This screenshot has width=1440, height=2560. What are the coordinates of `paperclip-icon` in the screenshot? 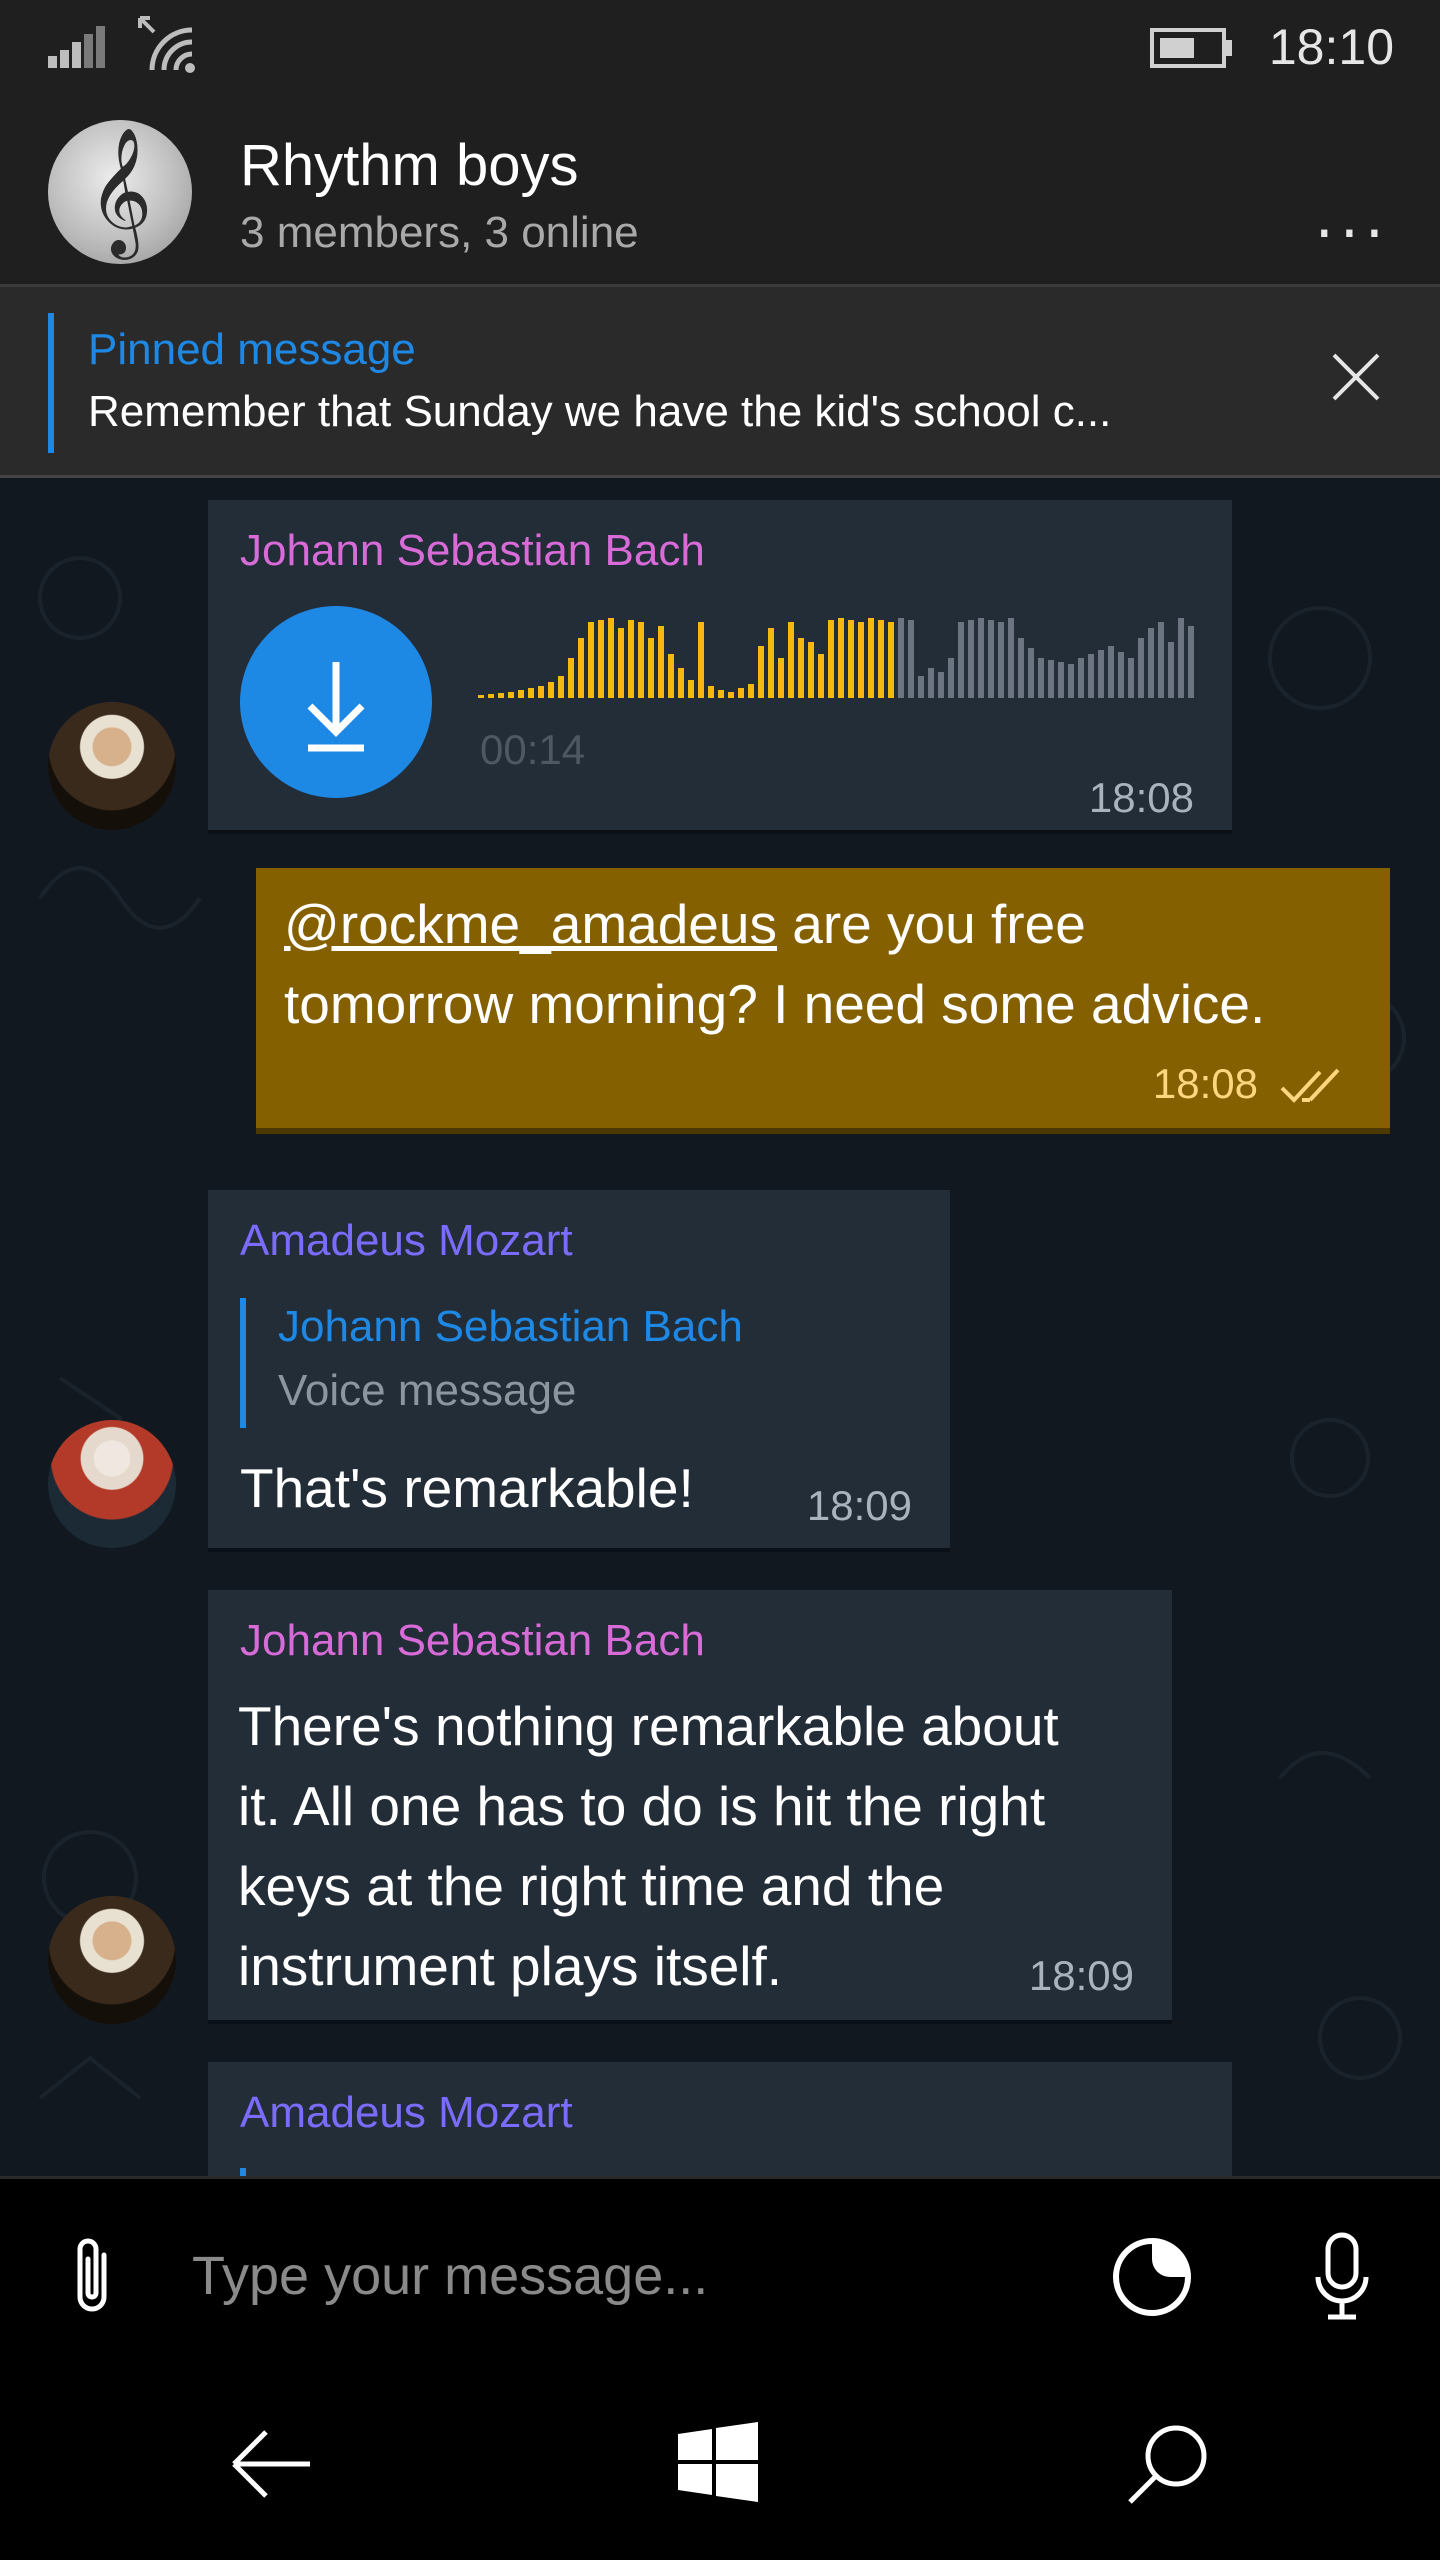 It's located at (92, 2277).